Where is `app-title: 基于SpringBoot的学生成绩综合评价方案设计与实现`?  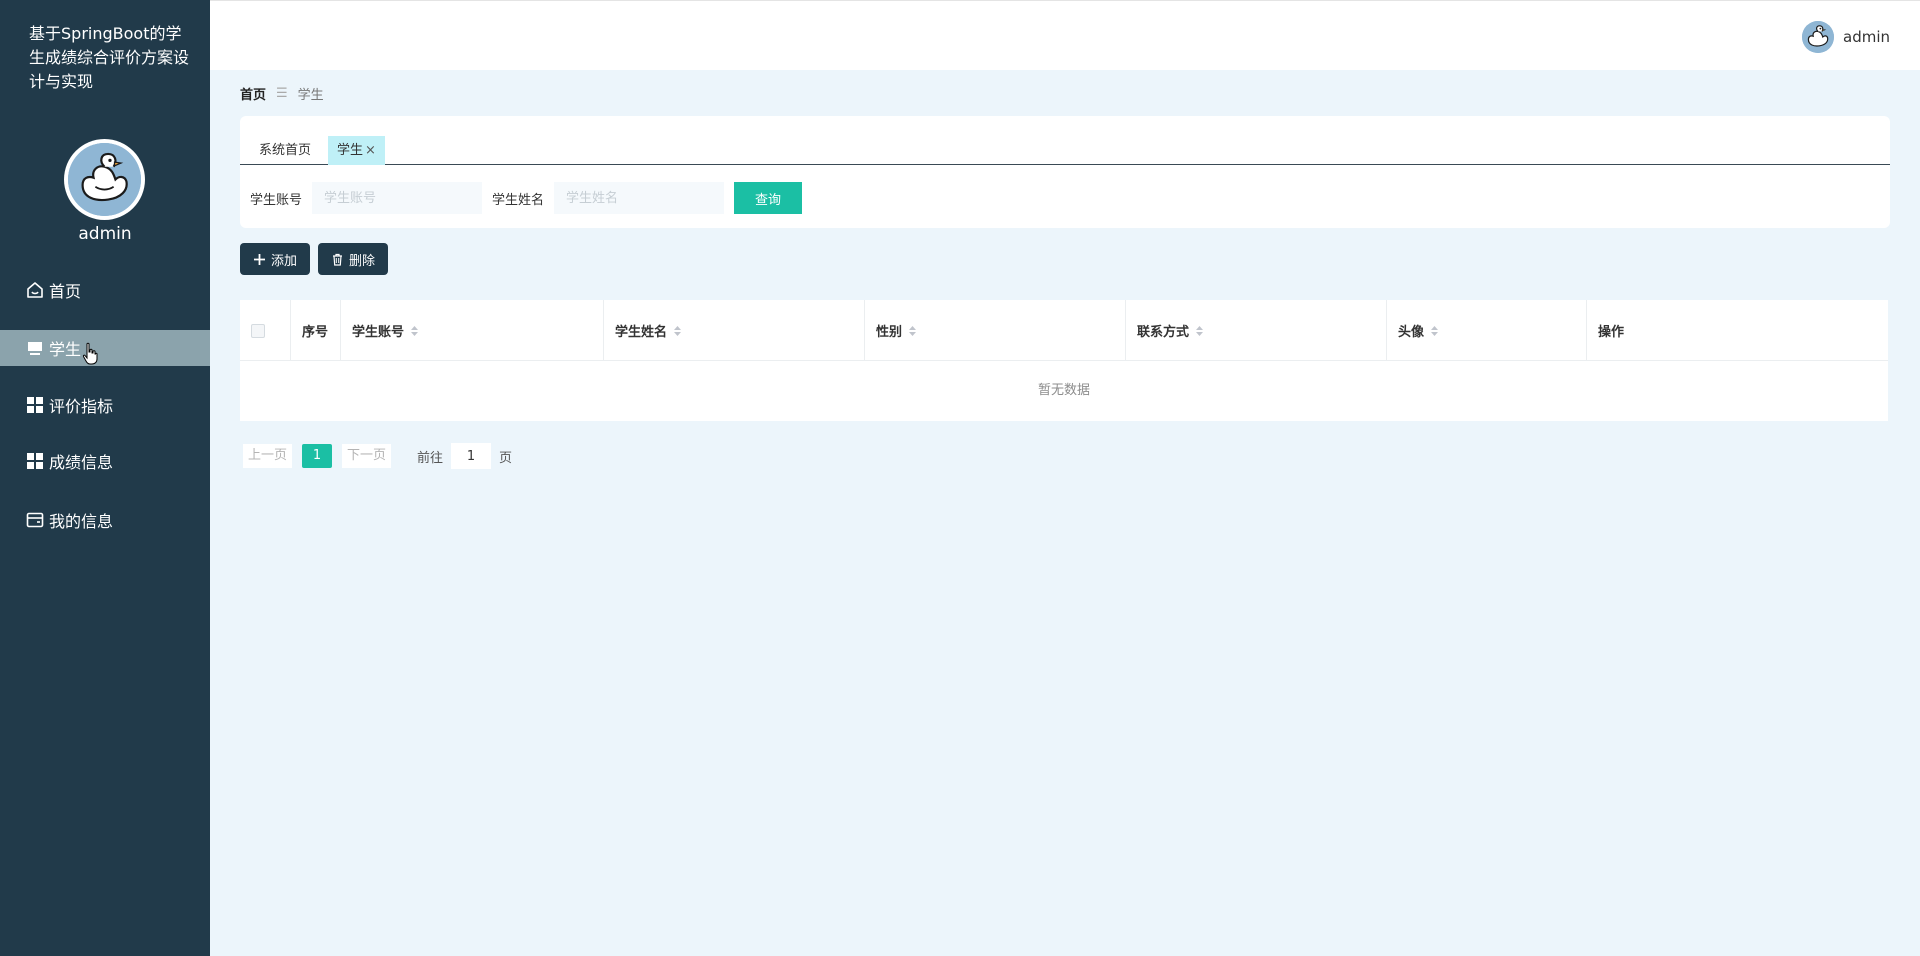
app-title: 基于SpringBoot的学生成绩综合评价方案设计与实现 is located at coordinates (109, 57).